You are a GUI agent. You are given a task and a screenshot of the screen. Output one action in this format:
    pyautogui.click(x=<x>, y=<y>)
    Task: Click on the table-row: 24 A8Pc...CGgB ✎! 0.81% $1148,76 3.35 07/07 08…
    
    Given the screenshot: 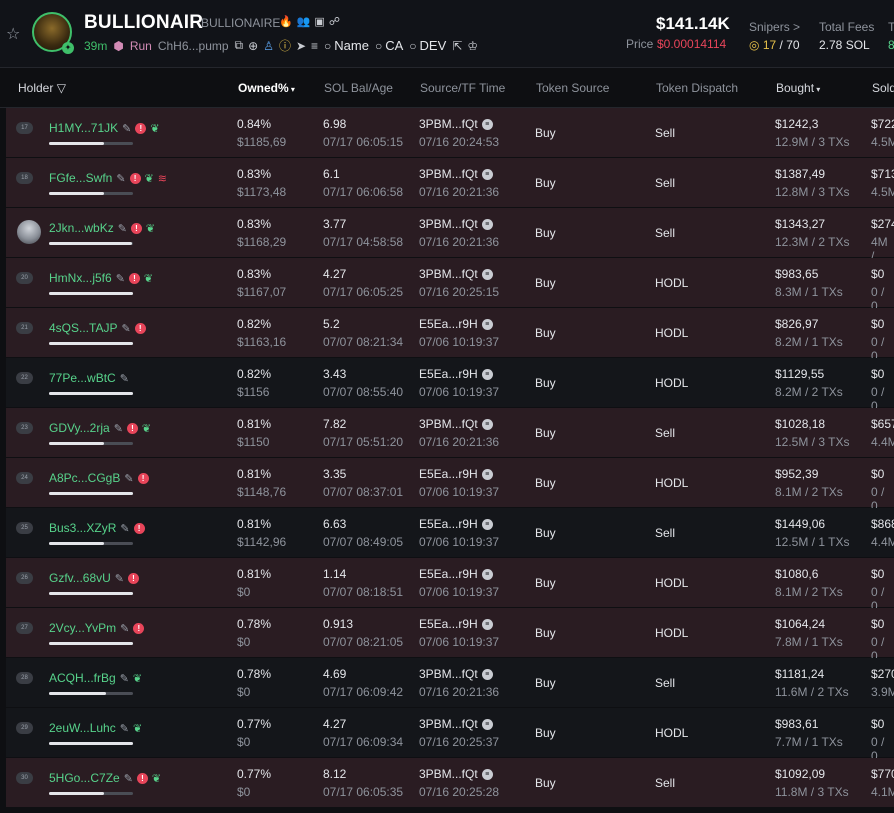 What is the action you would take?
    pyautogui.click(x=450, y=485)
    